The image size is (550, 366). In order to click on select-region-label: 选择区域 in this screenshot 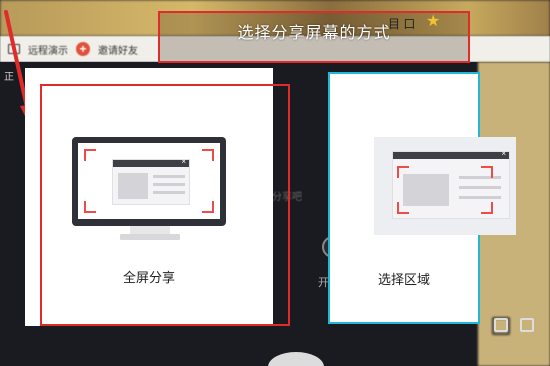, I will do `click(403, 279)`.